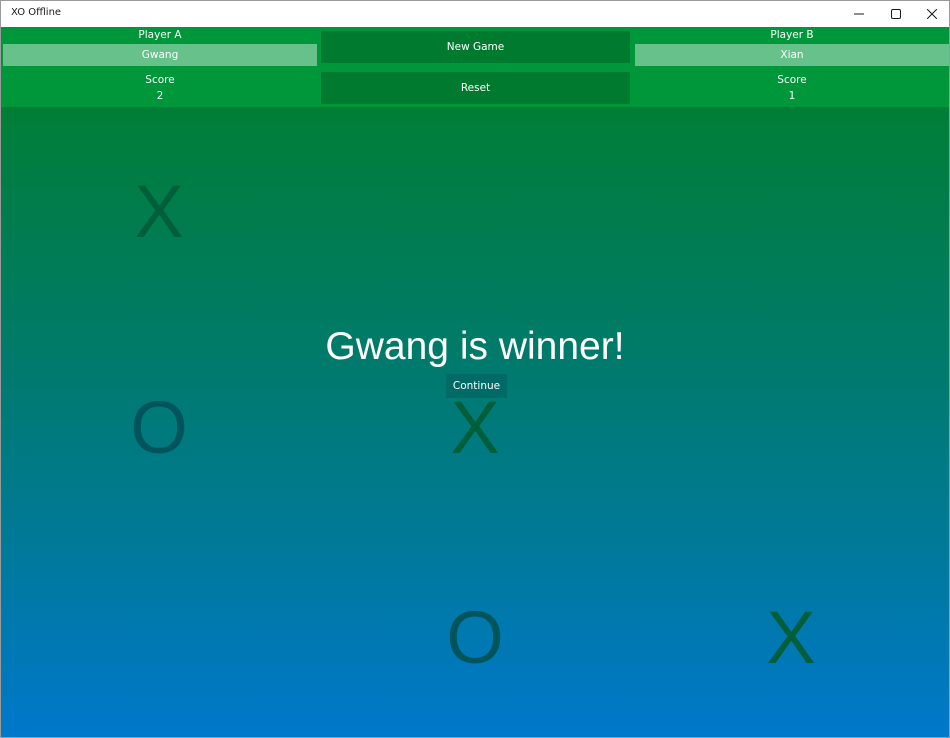 The image size is (950, 738). Describe the element at coordinates (792, 96) in the screenshot. I see `player-b-score: 1` at that location.